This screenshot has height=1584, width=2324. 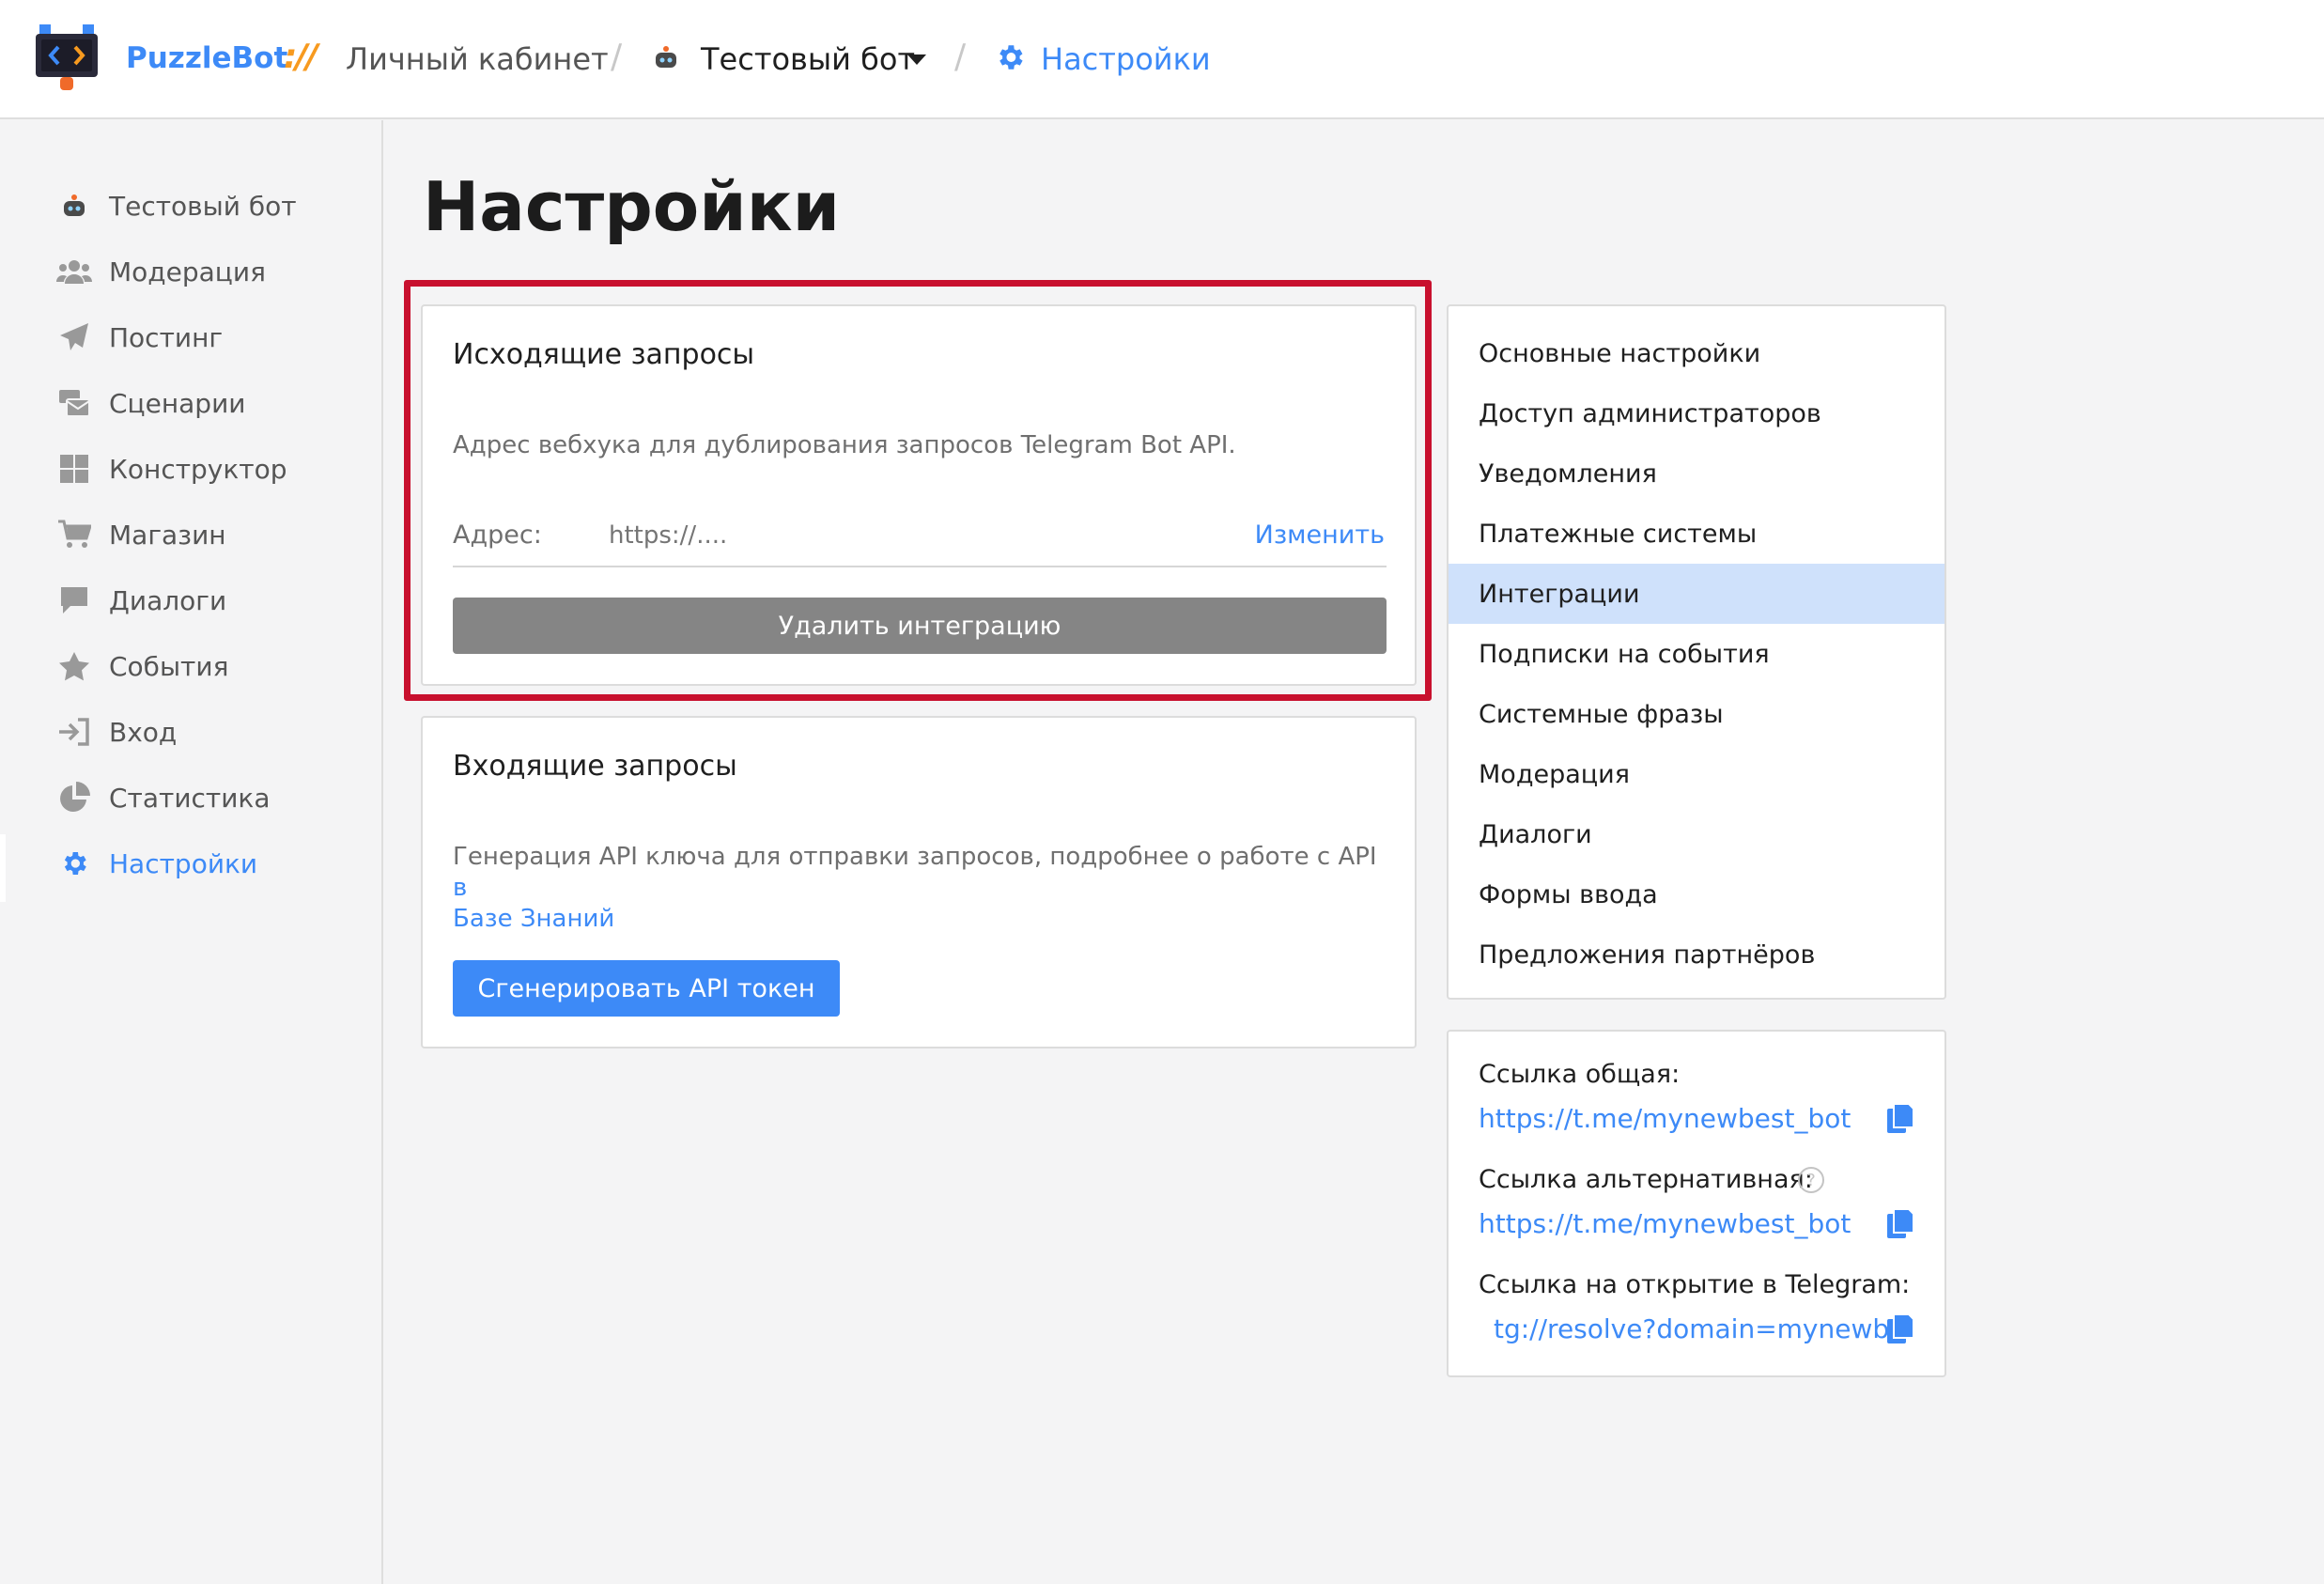 I want to click on sidebar-item-dialogs: Диалоги, so click(x=211, y=600).